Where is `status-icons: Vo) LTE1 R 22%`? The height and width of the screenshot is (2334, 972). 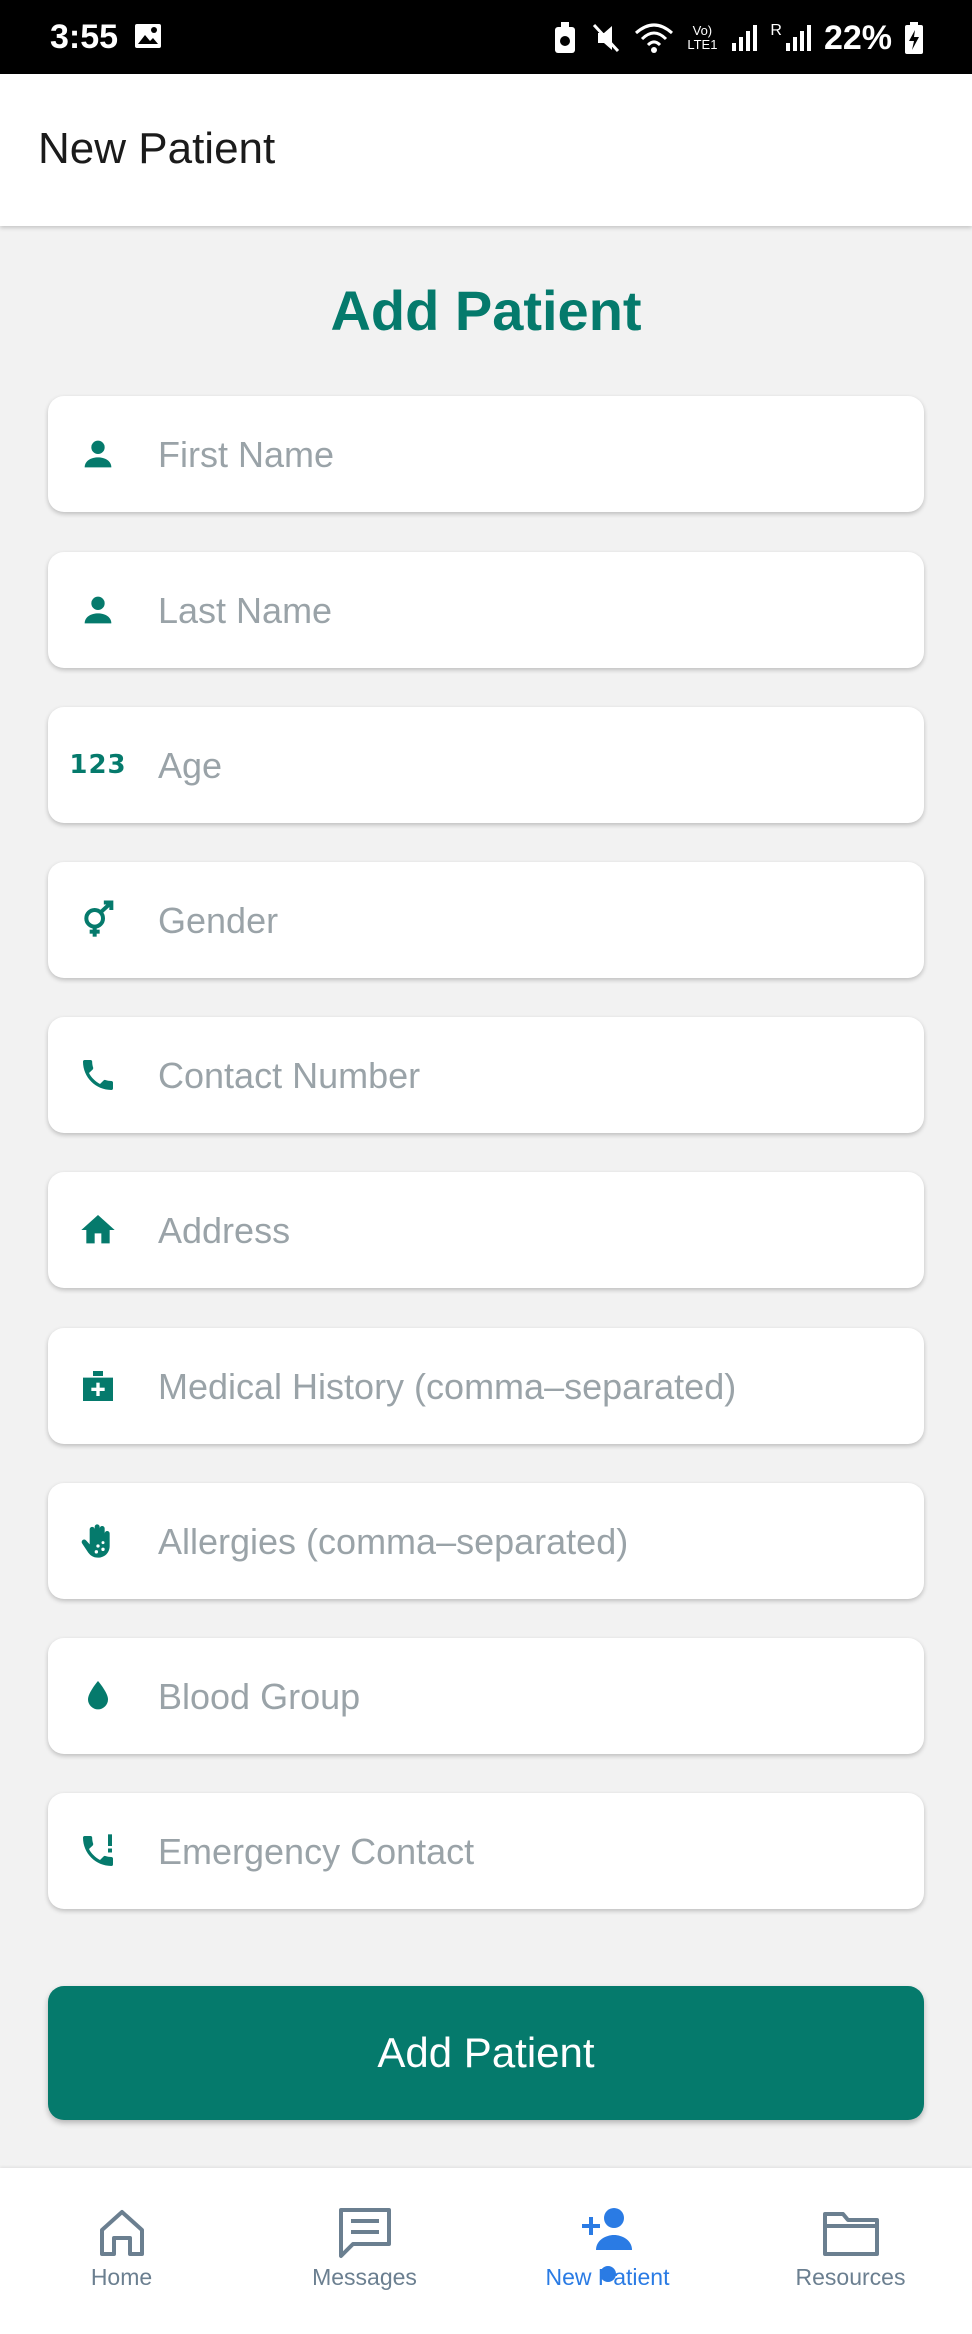 status-icons: Vo) LTE1 R 22% is located at coordinates (738, 38).